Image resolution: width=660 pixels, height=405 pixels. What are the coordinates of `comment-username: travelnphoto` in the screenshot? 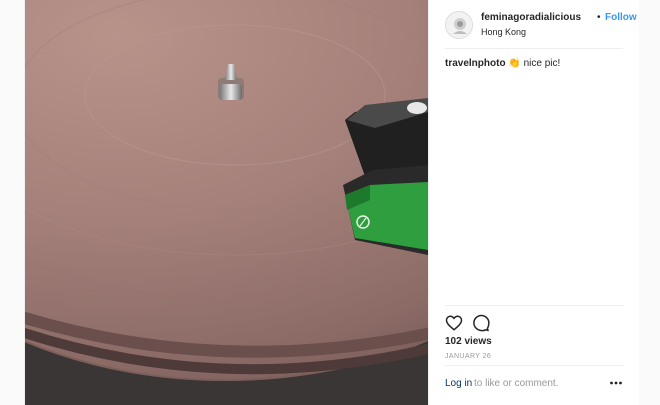 It's located at (475, 63).